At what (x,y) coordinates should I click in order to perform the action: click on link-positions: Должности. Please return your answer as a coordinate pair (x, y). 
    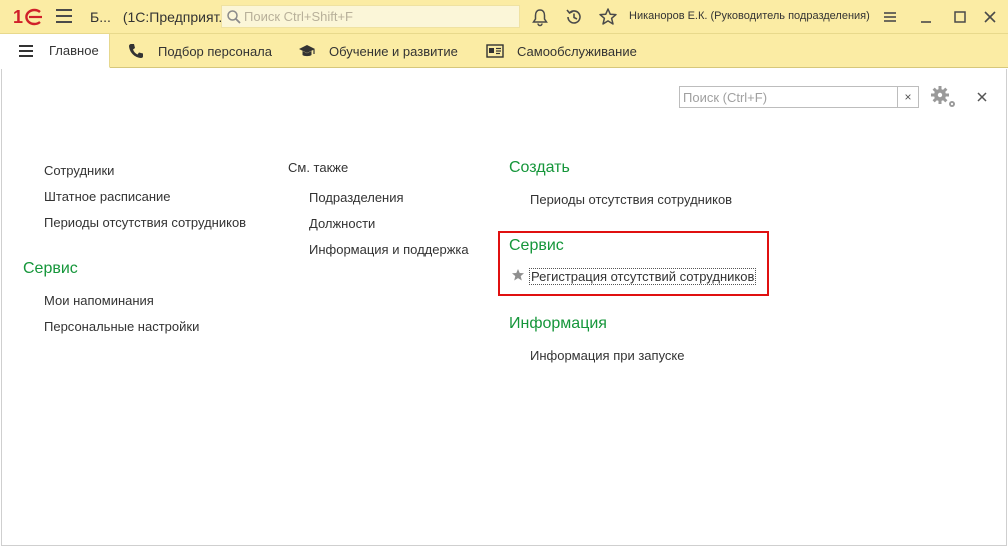
    Looking at the image, I should click on (342, 223).